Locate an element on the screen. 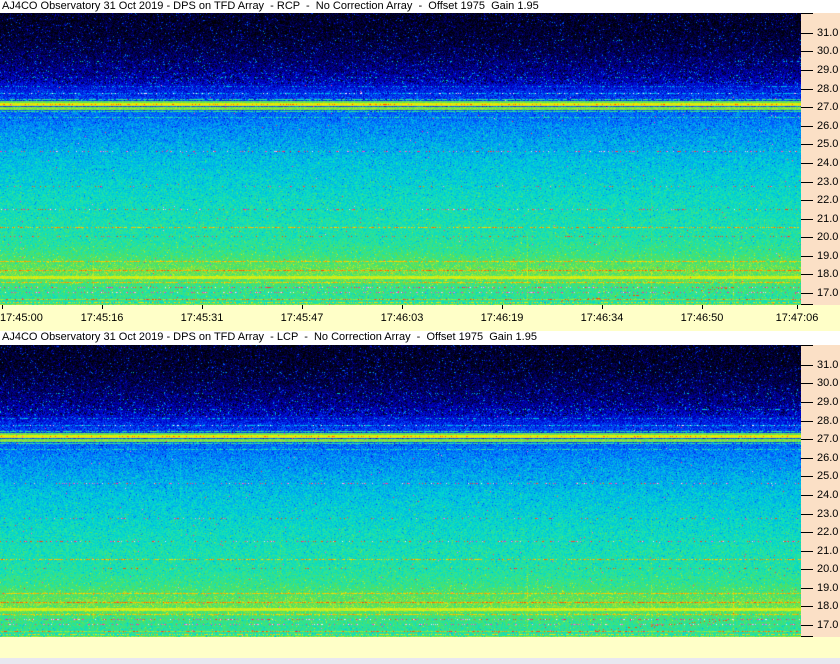  time-tick-label: 17:47:06 is located at coordinates (797, 318).